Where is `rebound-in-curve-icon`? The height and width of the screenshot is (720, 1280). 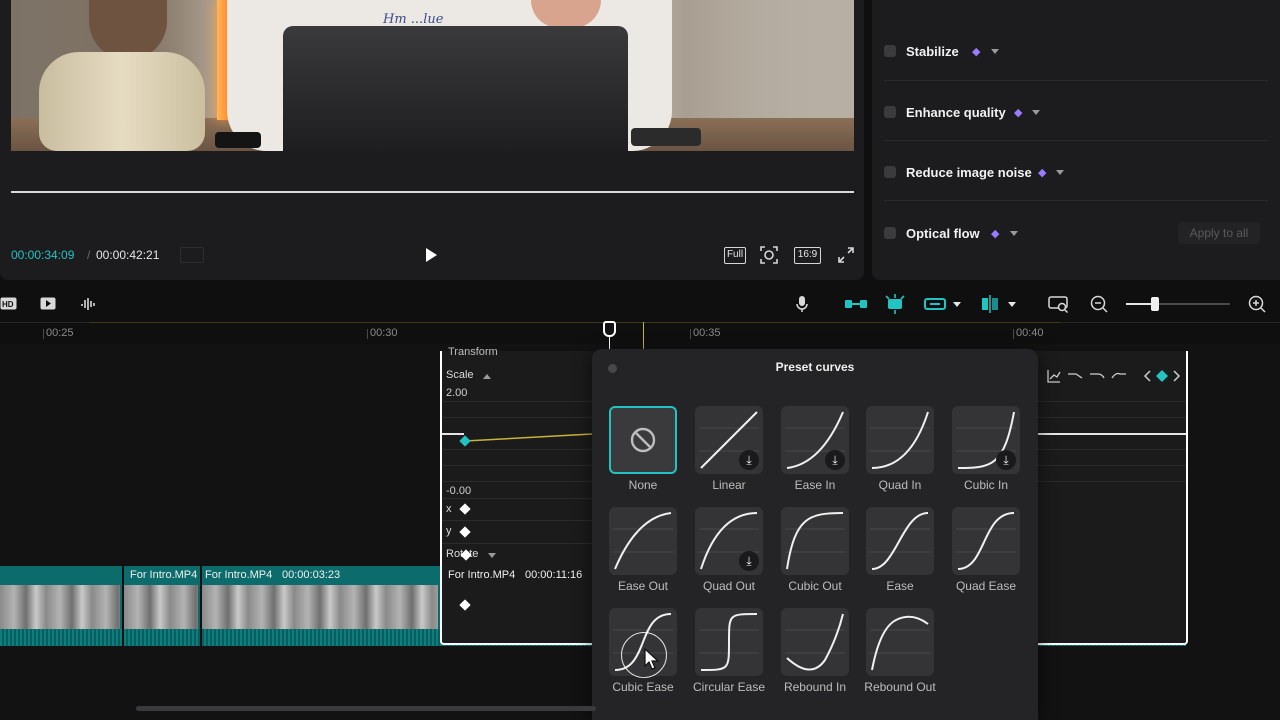 rebound-in-curve-icon is located at coordinates (815, 642).